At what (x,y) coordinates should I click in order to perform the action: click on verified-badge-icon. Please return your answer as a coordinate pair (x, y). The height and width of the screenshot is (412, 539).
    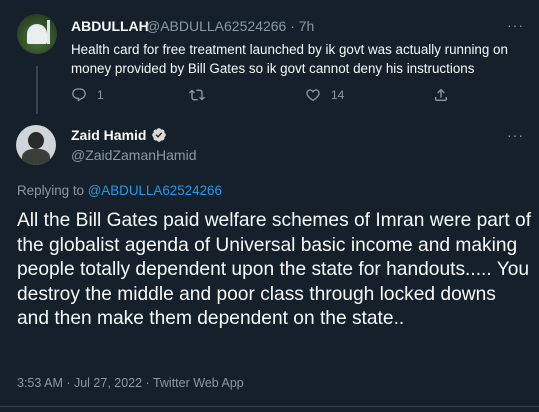
    Looking at the image, I should click on (159, 135).